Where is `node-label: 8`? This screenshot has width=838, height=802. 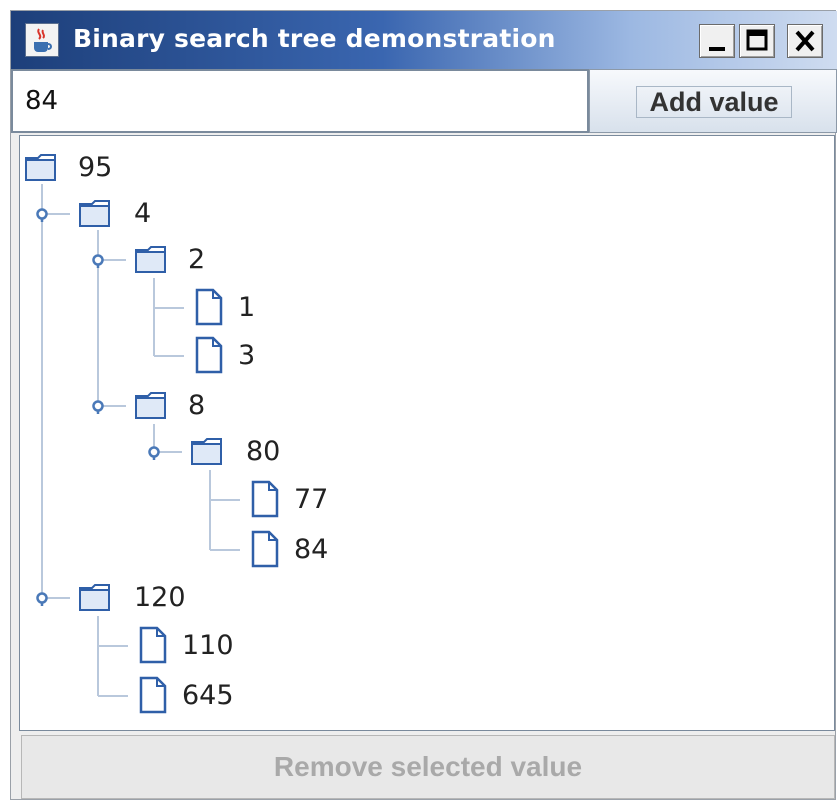
node-label: 8 is located at coordinates (197, 405).